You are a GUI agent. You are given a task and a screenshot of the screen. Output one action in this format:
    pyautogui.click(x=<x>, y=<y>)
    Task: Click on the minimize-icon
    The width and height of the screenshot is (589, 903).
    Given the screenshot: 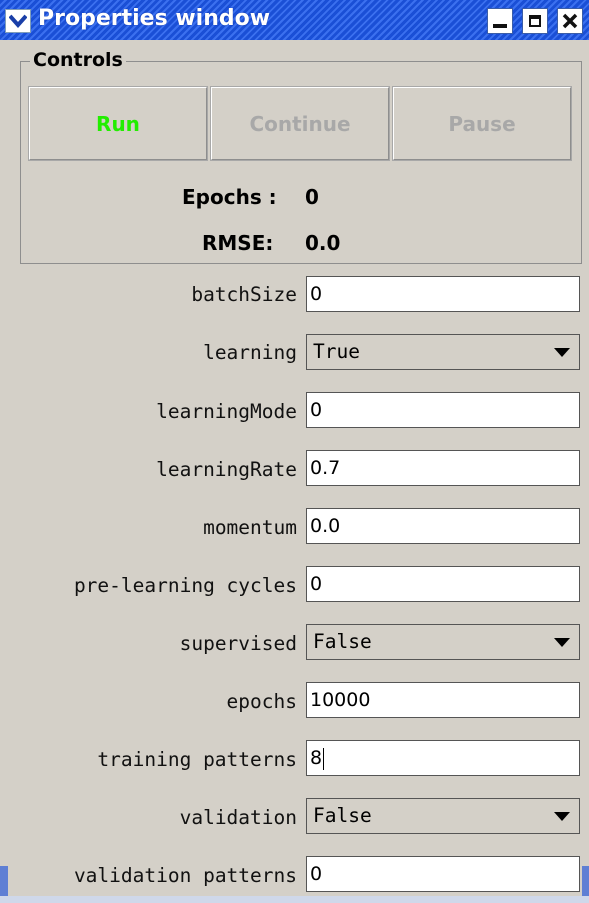 What is the action you would take?
    pyautogui.click(x=500, y=26)
    